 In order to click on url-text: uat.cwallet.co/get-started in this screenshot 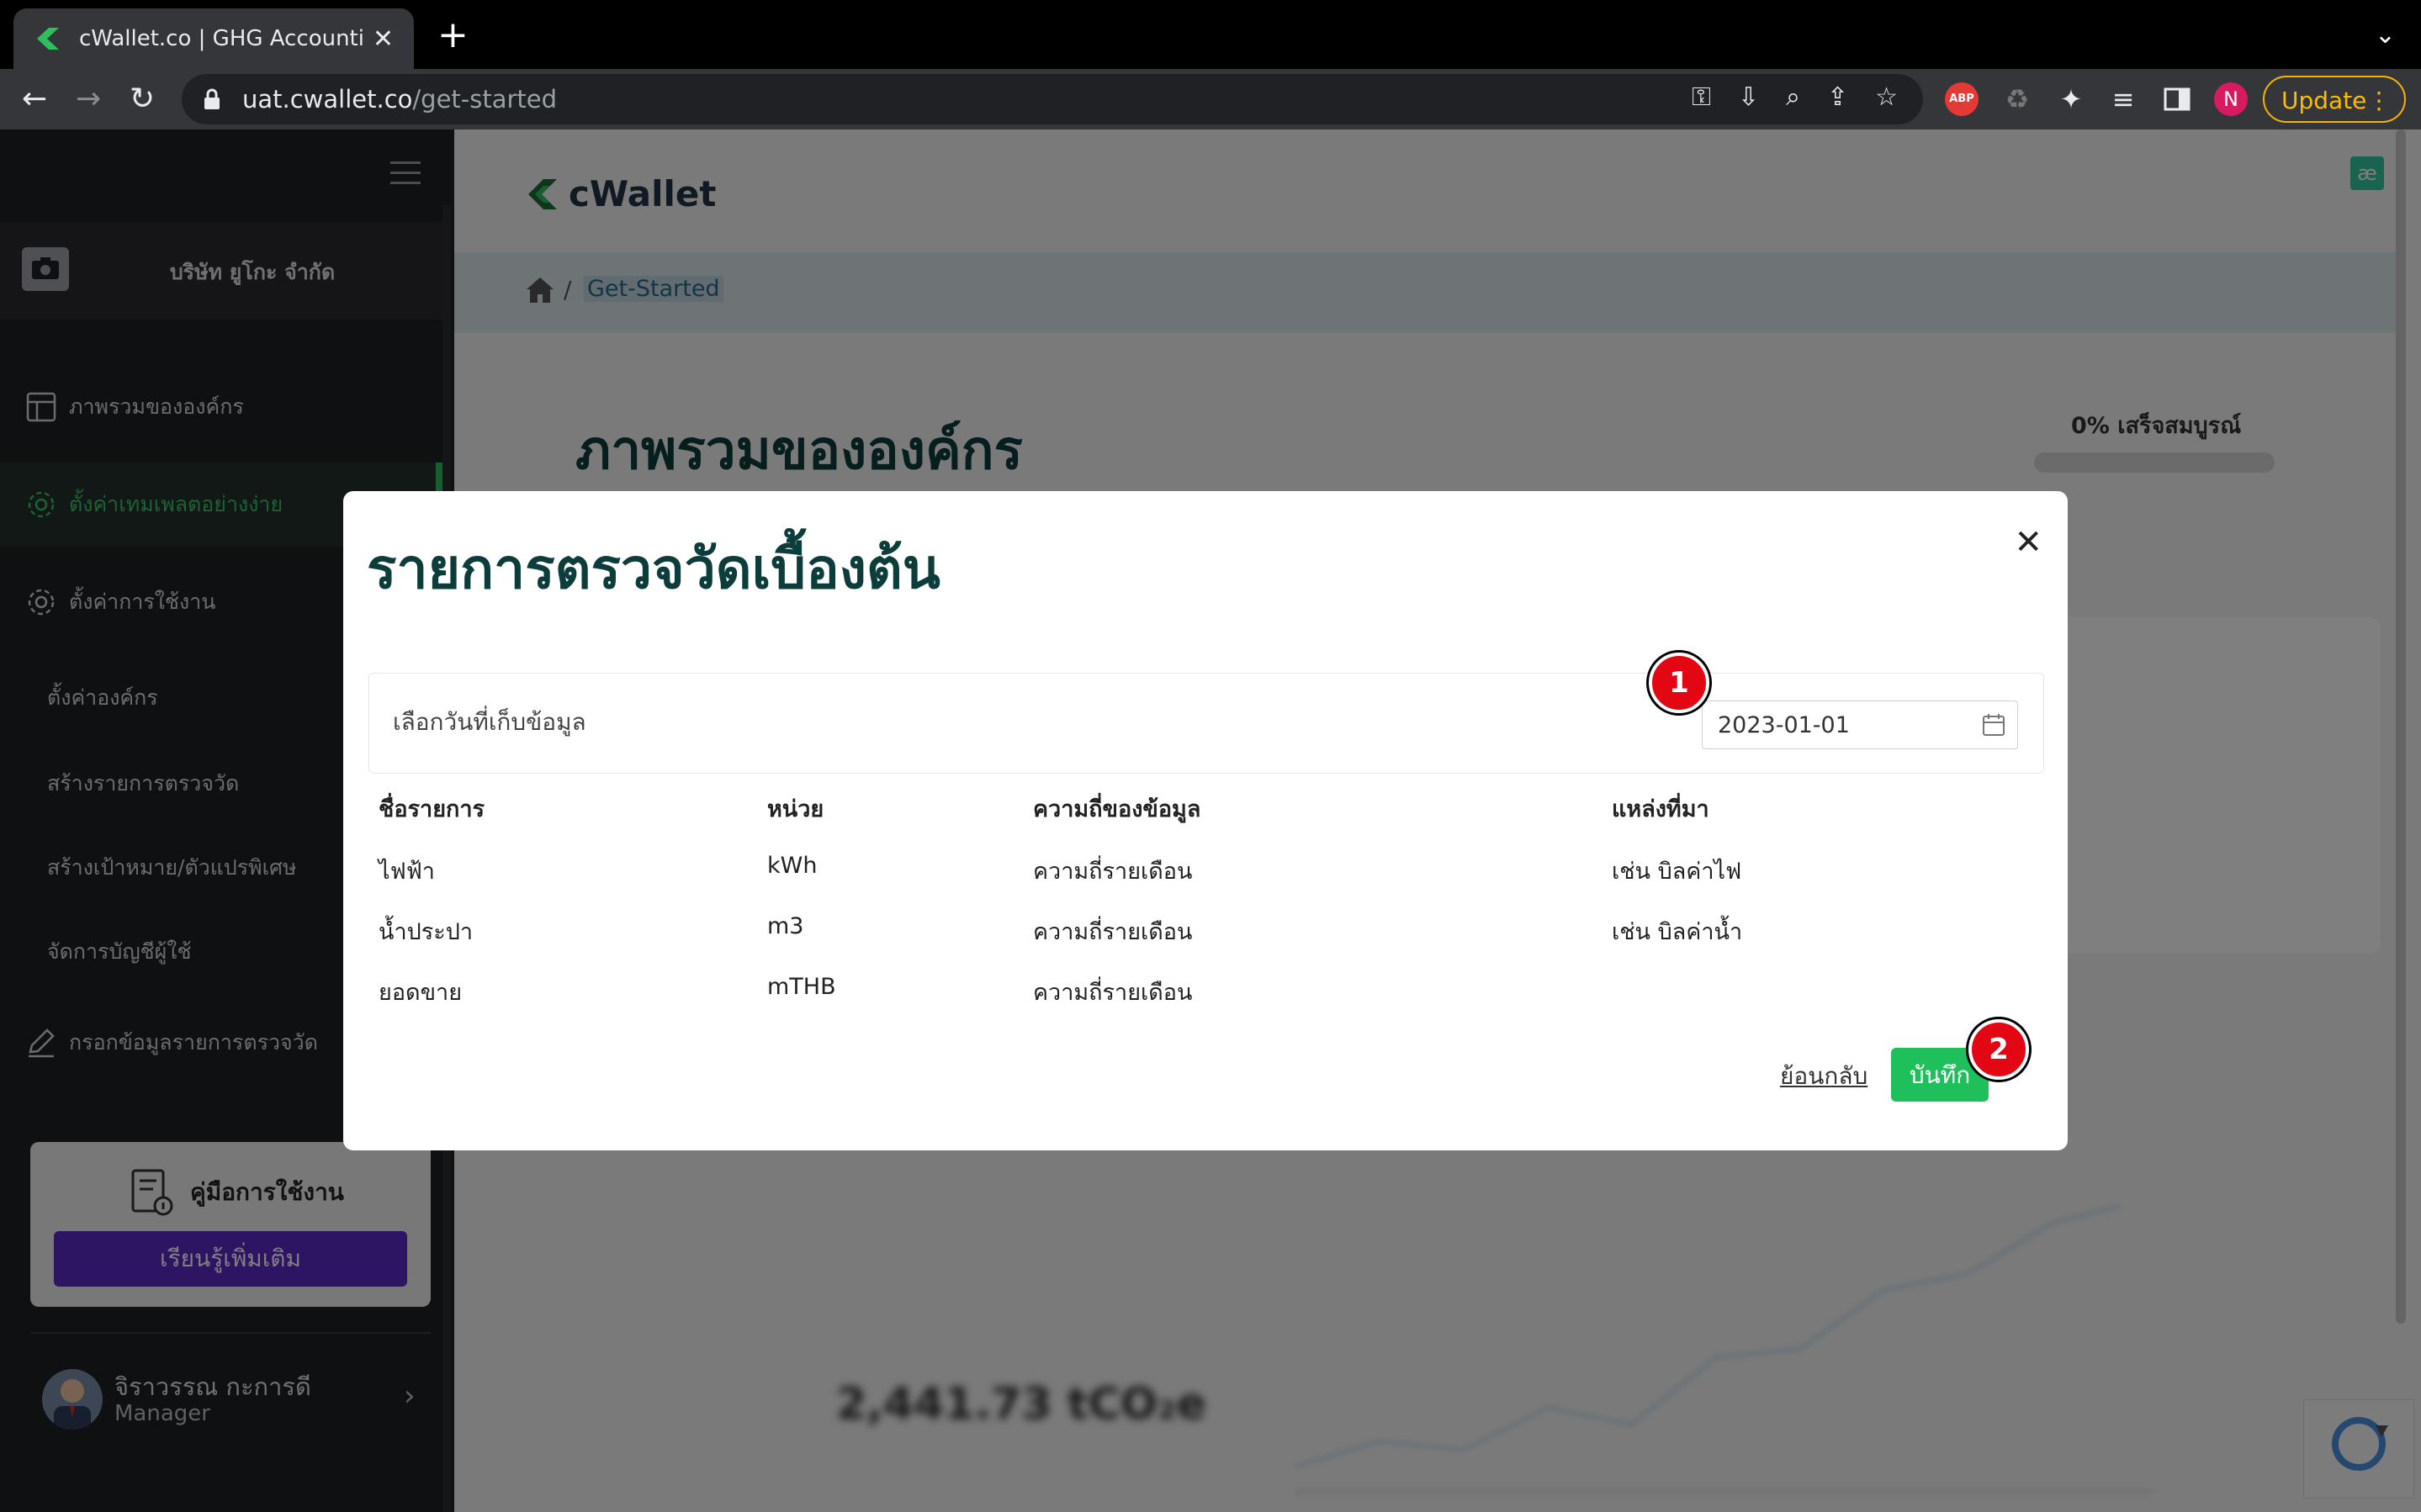, I will do `click(400, 99)`.